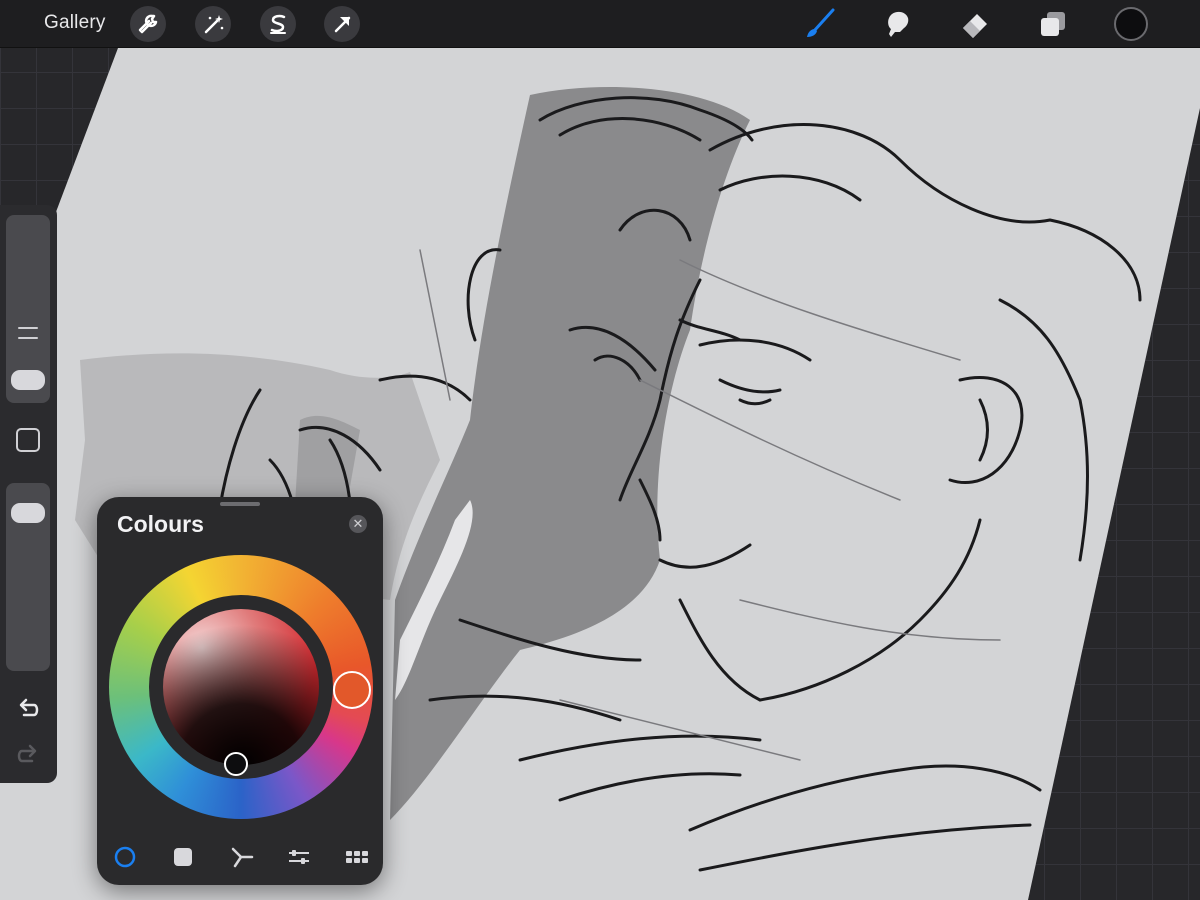 Image resolution: width=1200 pixels, height=900 pixels. Describe the element at coordinates (342, 24) in the screenshot. I see `transform-arrow-icon` at that location.